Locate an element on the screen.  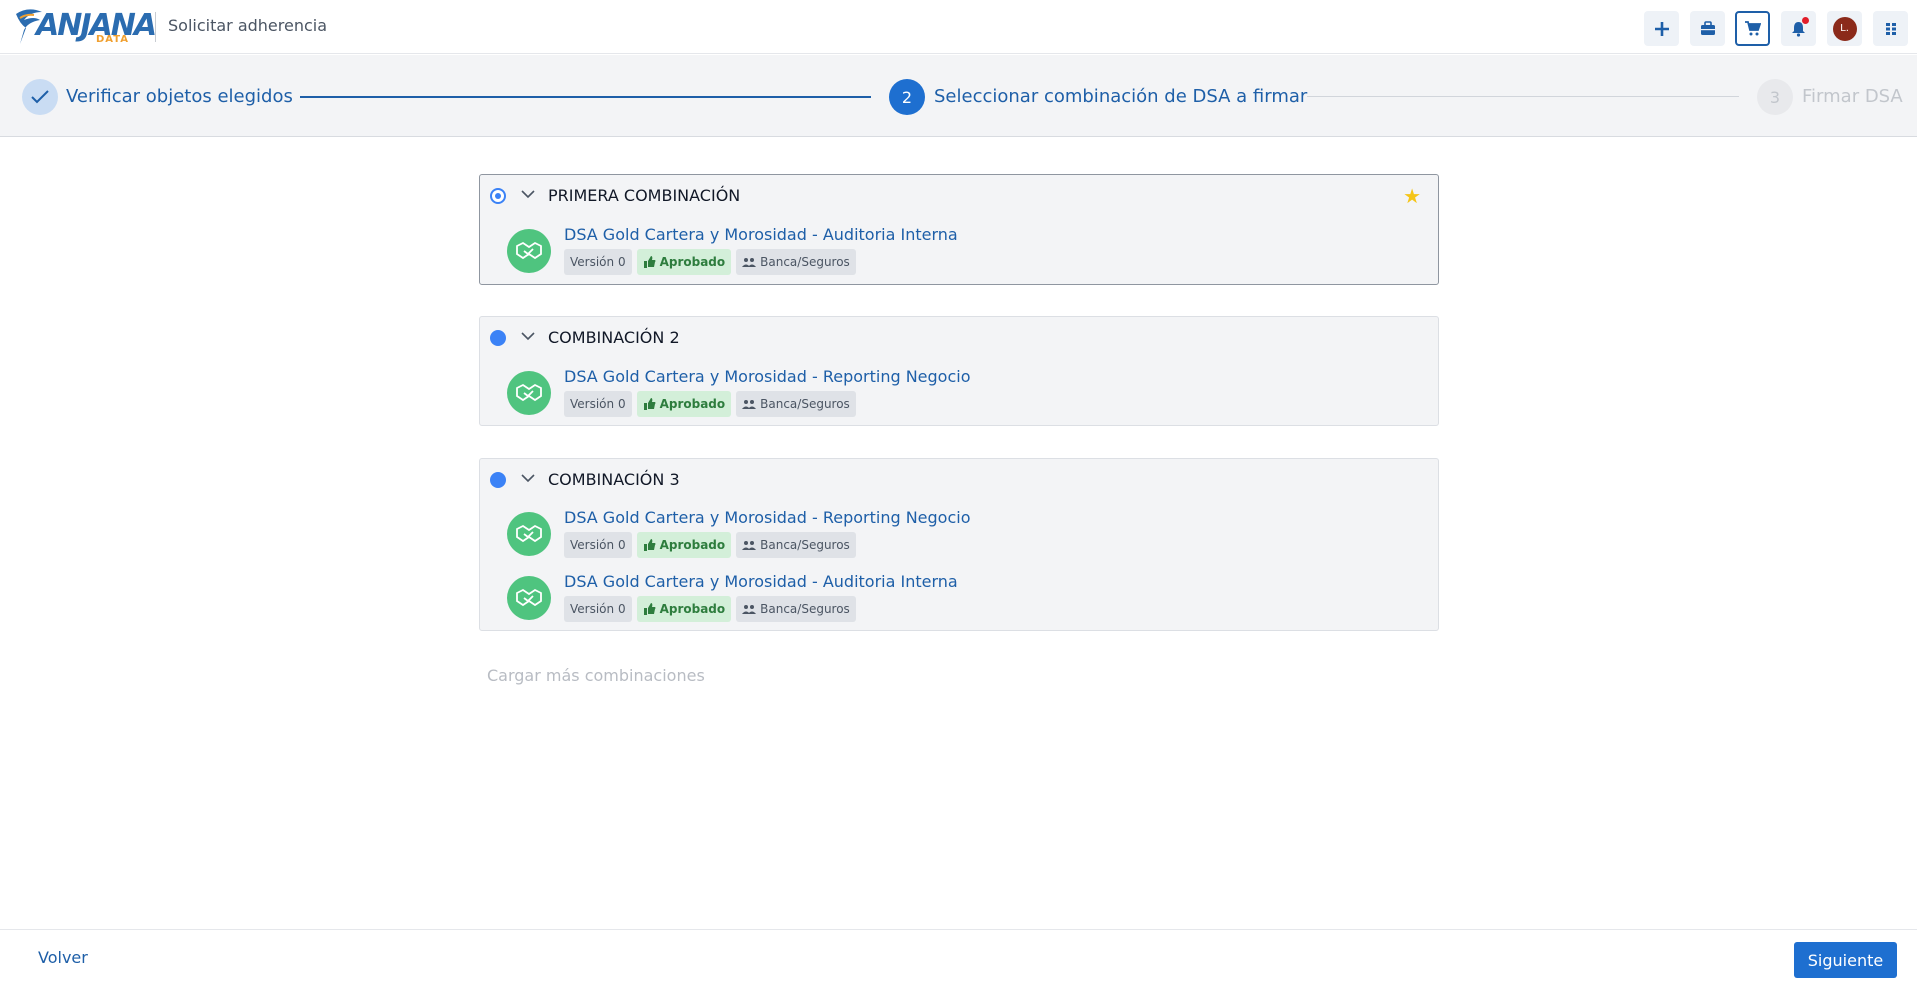
briefcase-icon is located at coordinates (1707, 28).